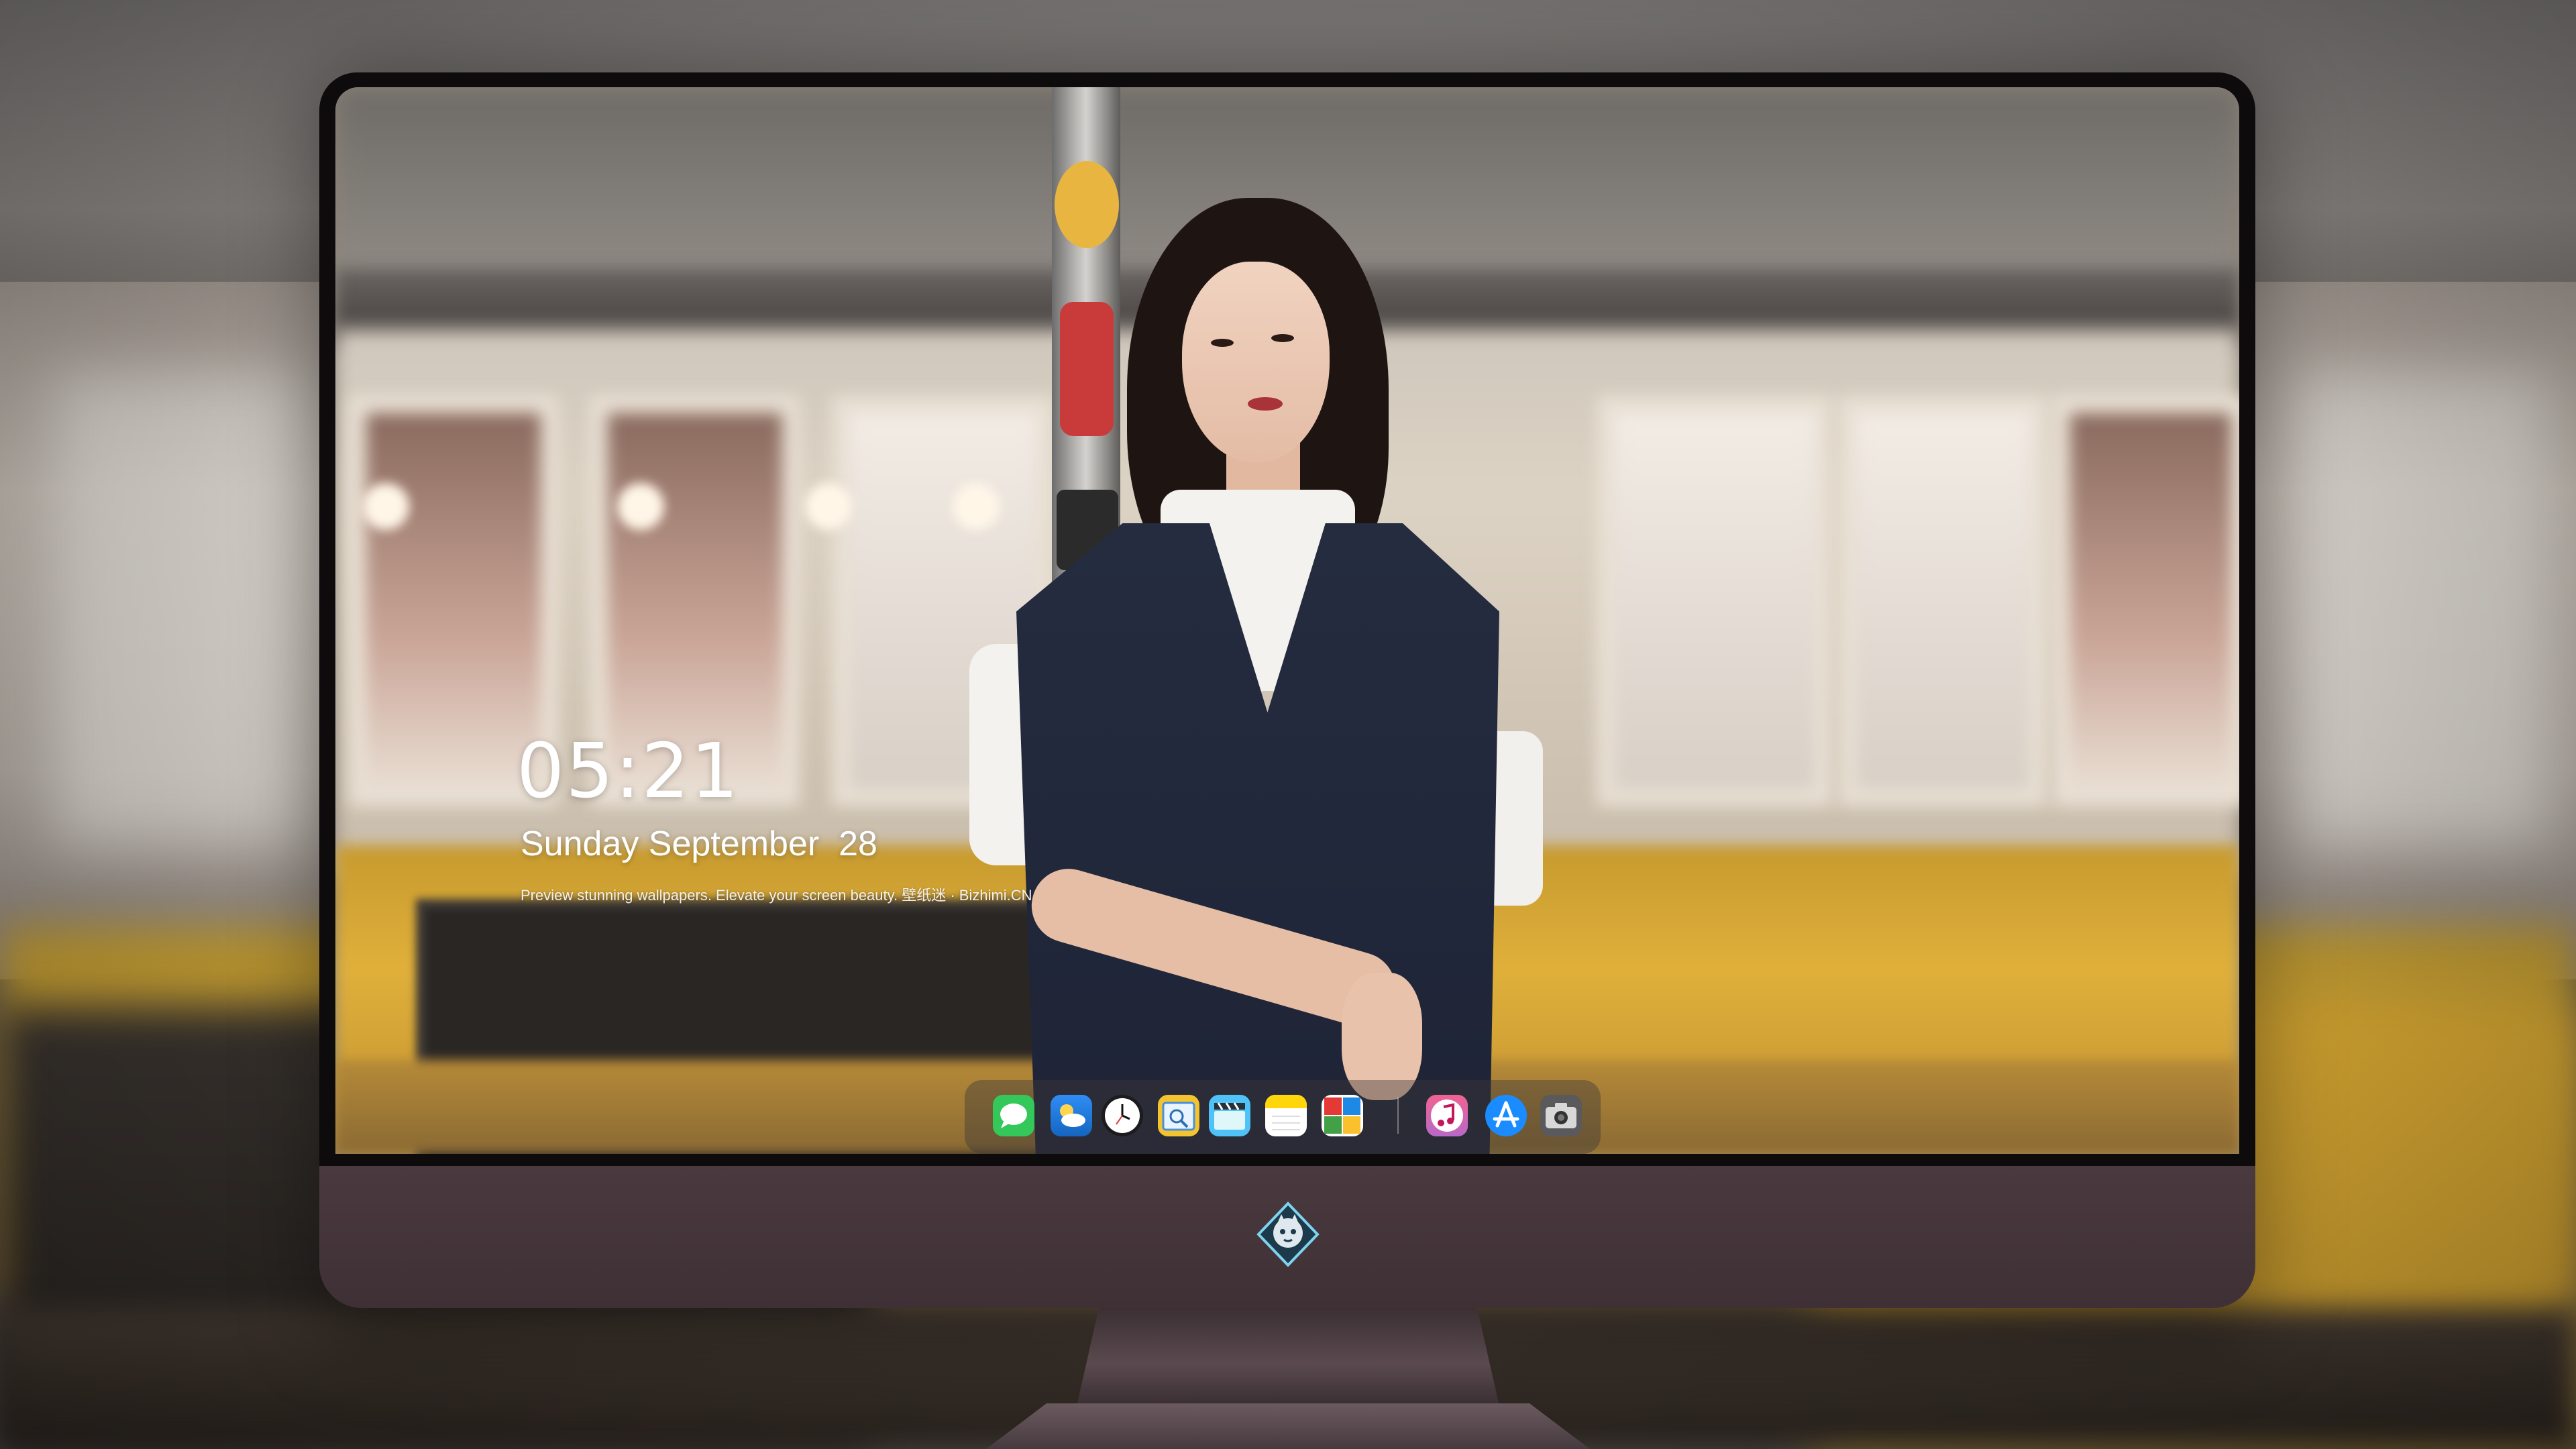  I want to click on weather-icon, so click(1071, 1115).